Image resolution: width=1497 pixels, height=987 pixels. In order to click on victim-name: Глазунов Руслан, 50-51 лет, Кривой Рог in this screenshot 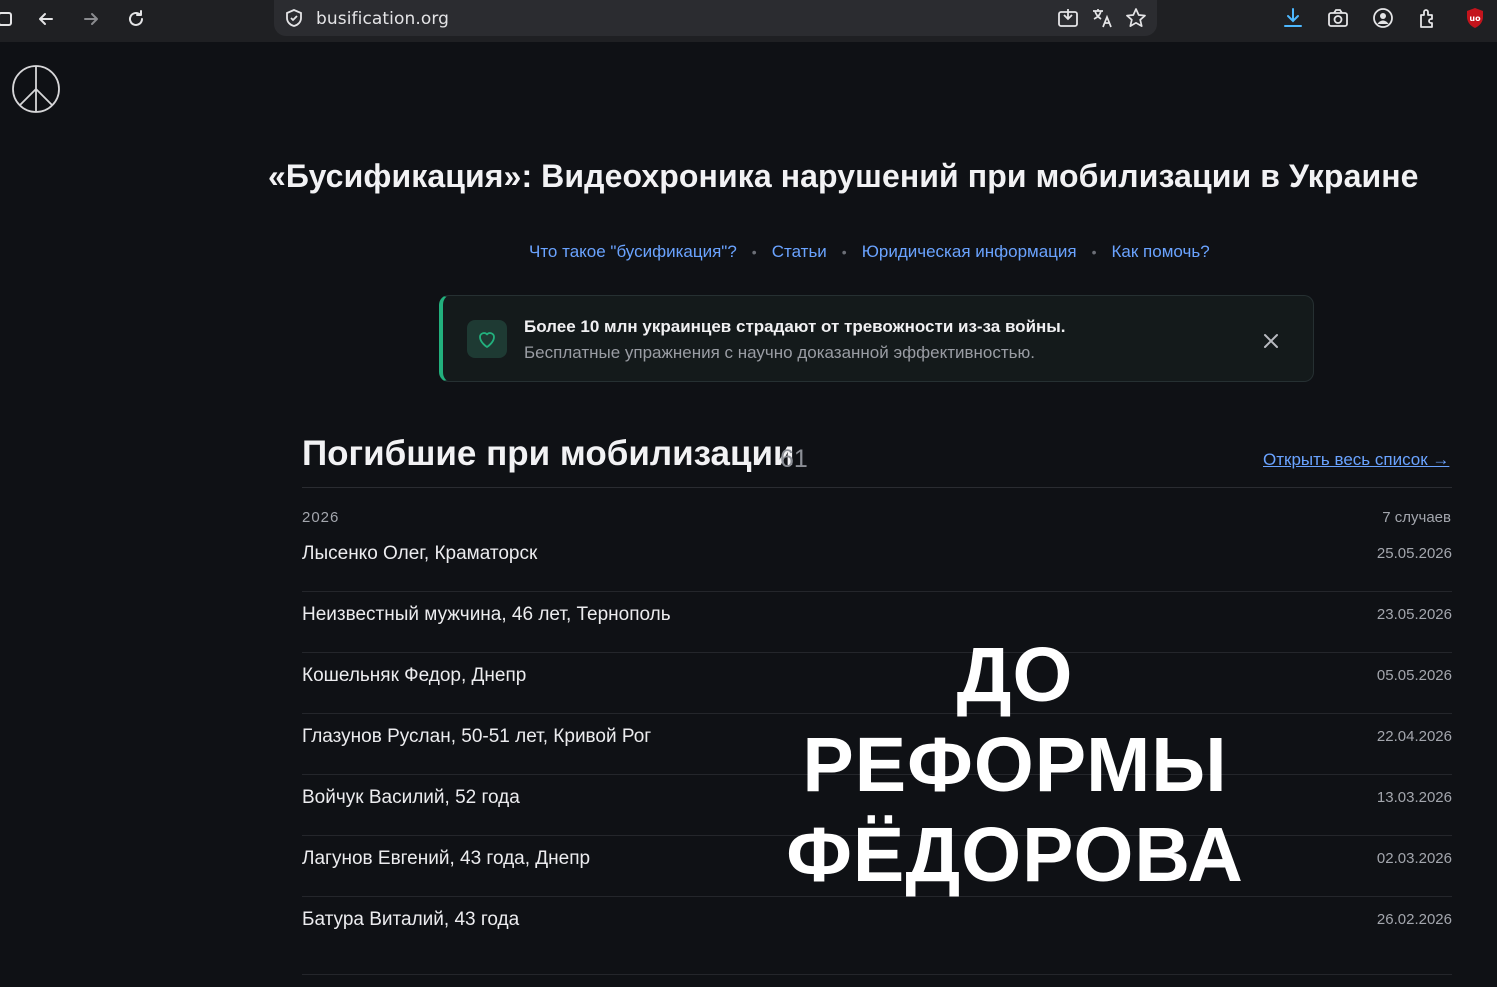, I will do `click(476, 737)`.